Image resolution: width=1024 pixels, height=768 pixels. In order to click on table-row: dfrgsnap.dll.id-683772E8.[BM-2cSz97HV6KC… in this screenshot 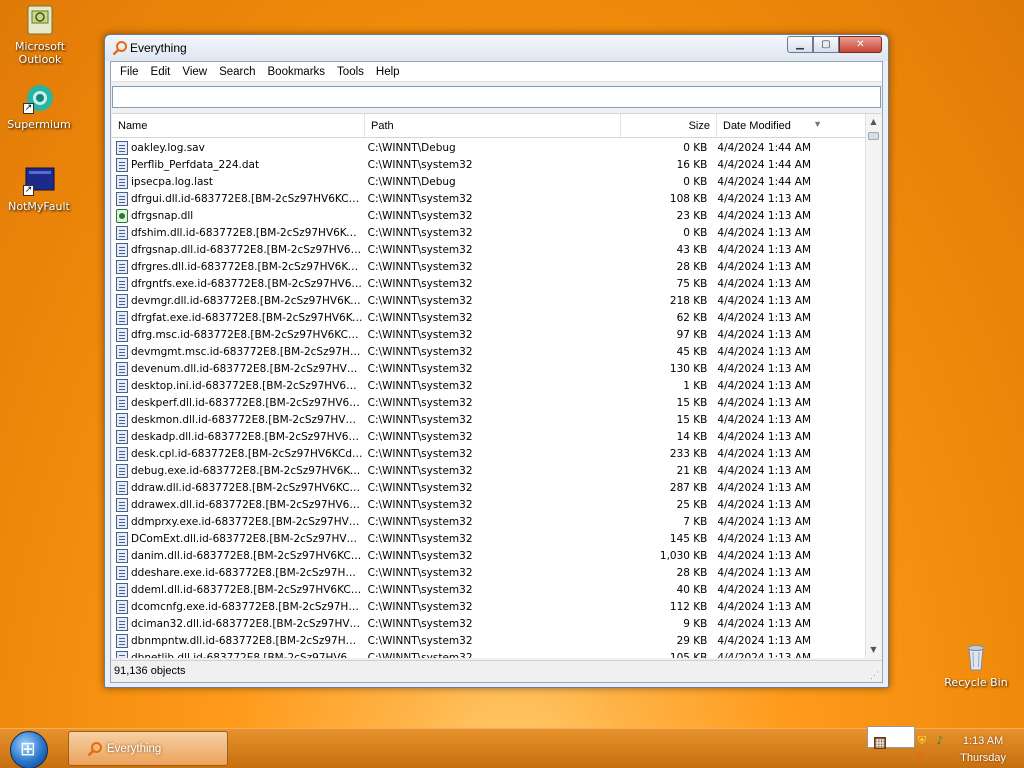, I will do `click(488, 249)`.